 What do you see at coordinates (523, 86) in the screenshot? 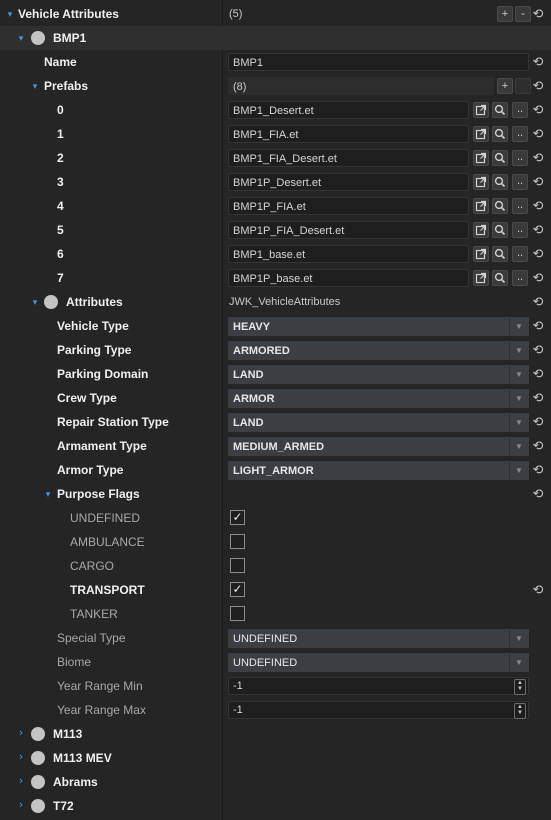
I see `remove-prefab-button` at bounding box center [523, 86].